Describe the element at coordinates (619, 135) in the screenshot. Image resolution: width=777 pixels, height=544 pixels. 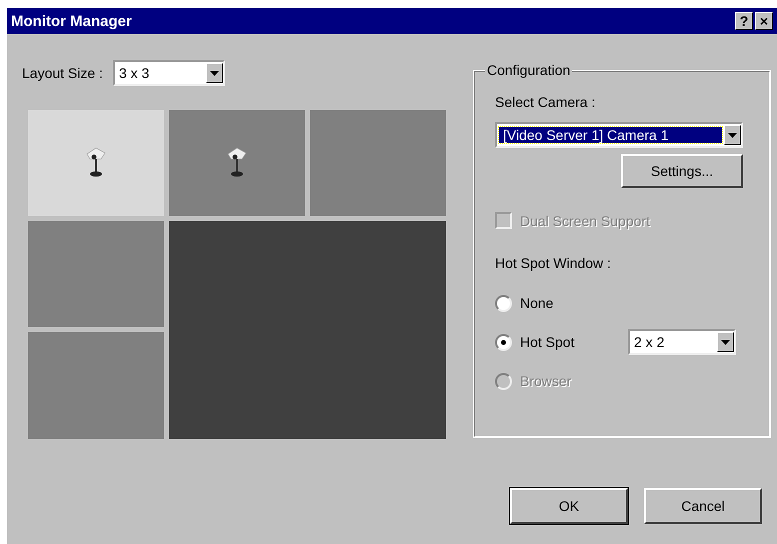
I see `camera-dropdown: [Video Server 1] Camera 1` at that location.